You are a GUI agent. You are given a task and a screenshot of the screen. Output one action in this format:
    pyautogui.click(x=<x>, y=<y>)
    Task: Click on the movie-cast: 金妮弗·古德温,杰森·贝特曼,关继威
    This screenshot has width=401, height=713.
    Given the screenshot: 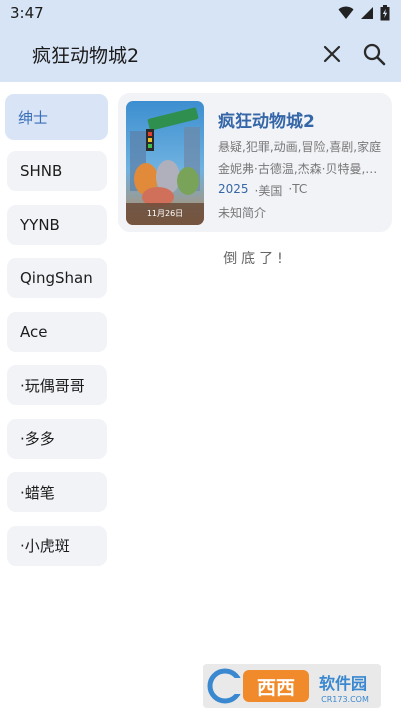 What is the action you would take?
    pyautogui.click(x=302, y=169)
    